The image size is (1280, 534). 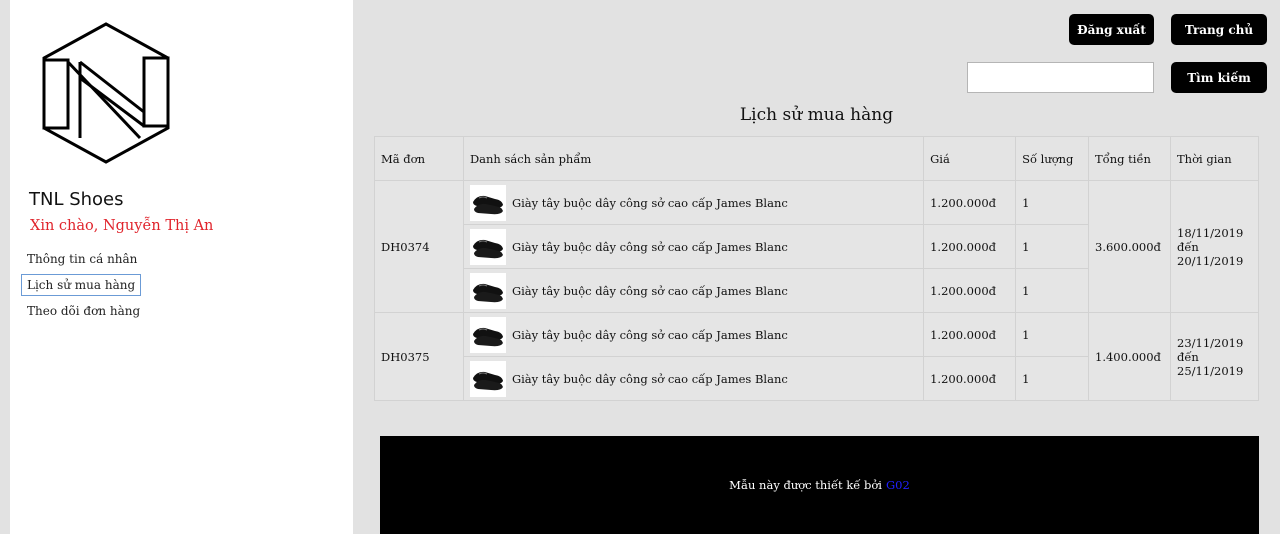 I want to click on footer: Mẫu này được thiết kế bởi G02, so click(x=819, y=485).